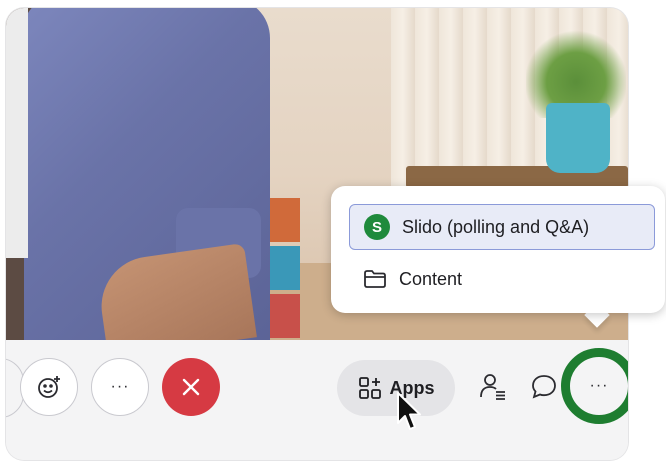 This screenshot has width=666, height=466. I want to click on slido-icon: S, so click(377, 227).